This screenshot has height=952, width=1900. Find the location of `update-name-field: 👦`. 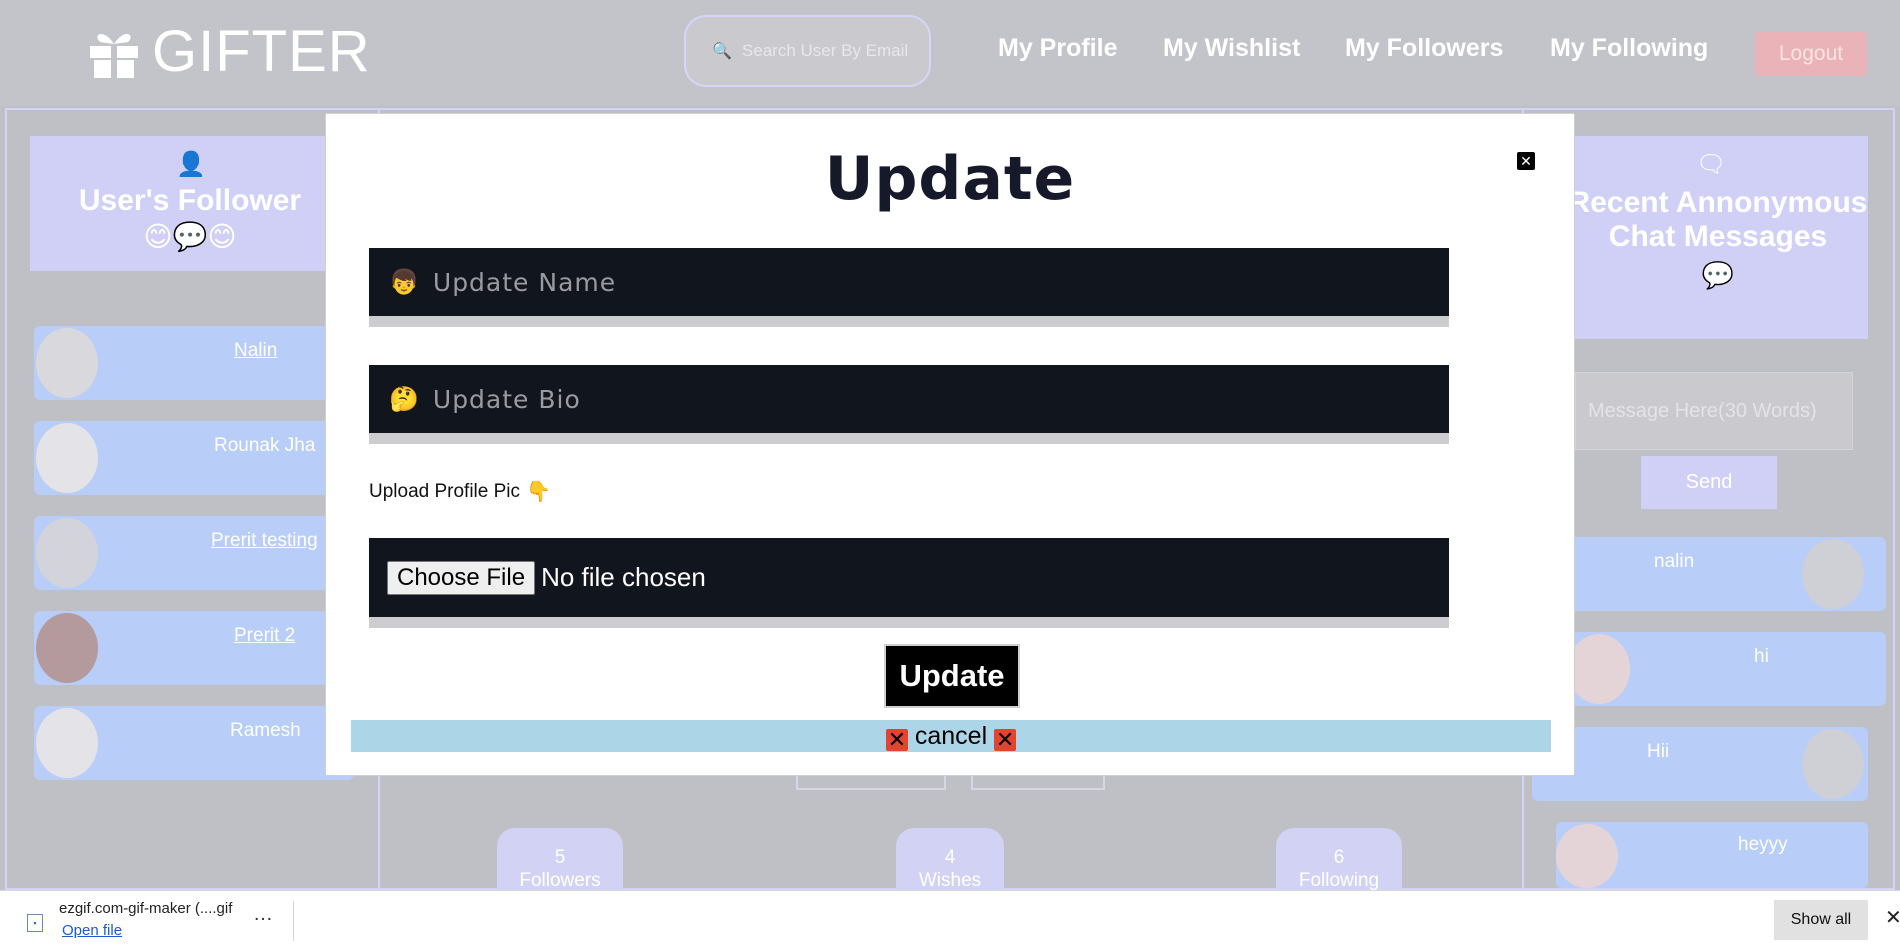

update-name-field: 👦 is located at coordinates (909, 287).